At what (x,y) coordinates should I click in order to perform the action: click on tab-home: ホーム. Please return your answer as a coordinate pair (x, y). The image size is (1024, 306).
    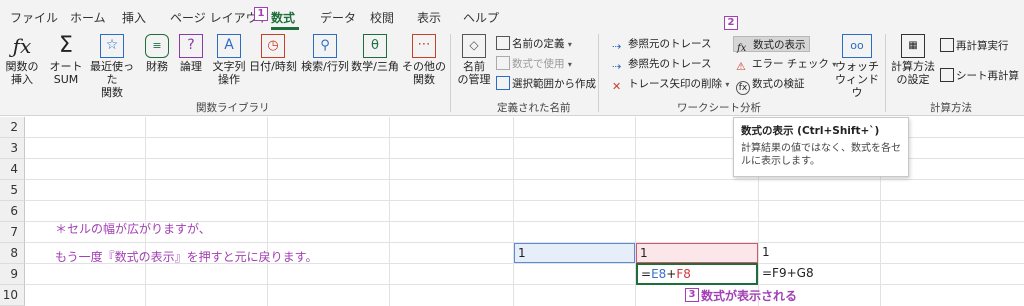
    Looking at the image, I should click on (88, 17).